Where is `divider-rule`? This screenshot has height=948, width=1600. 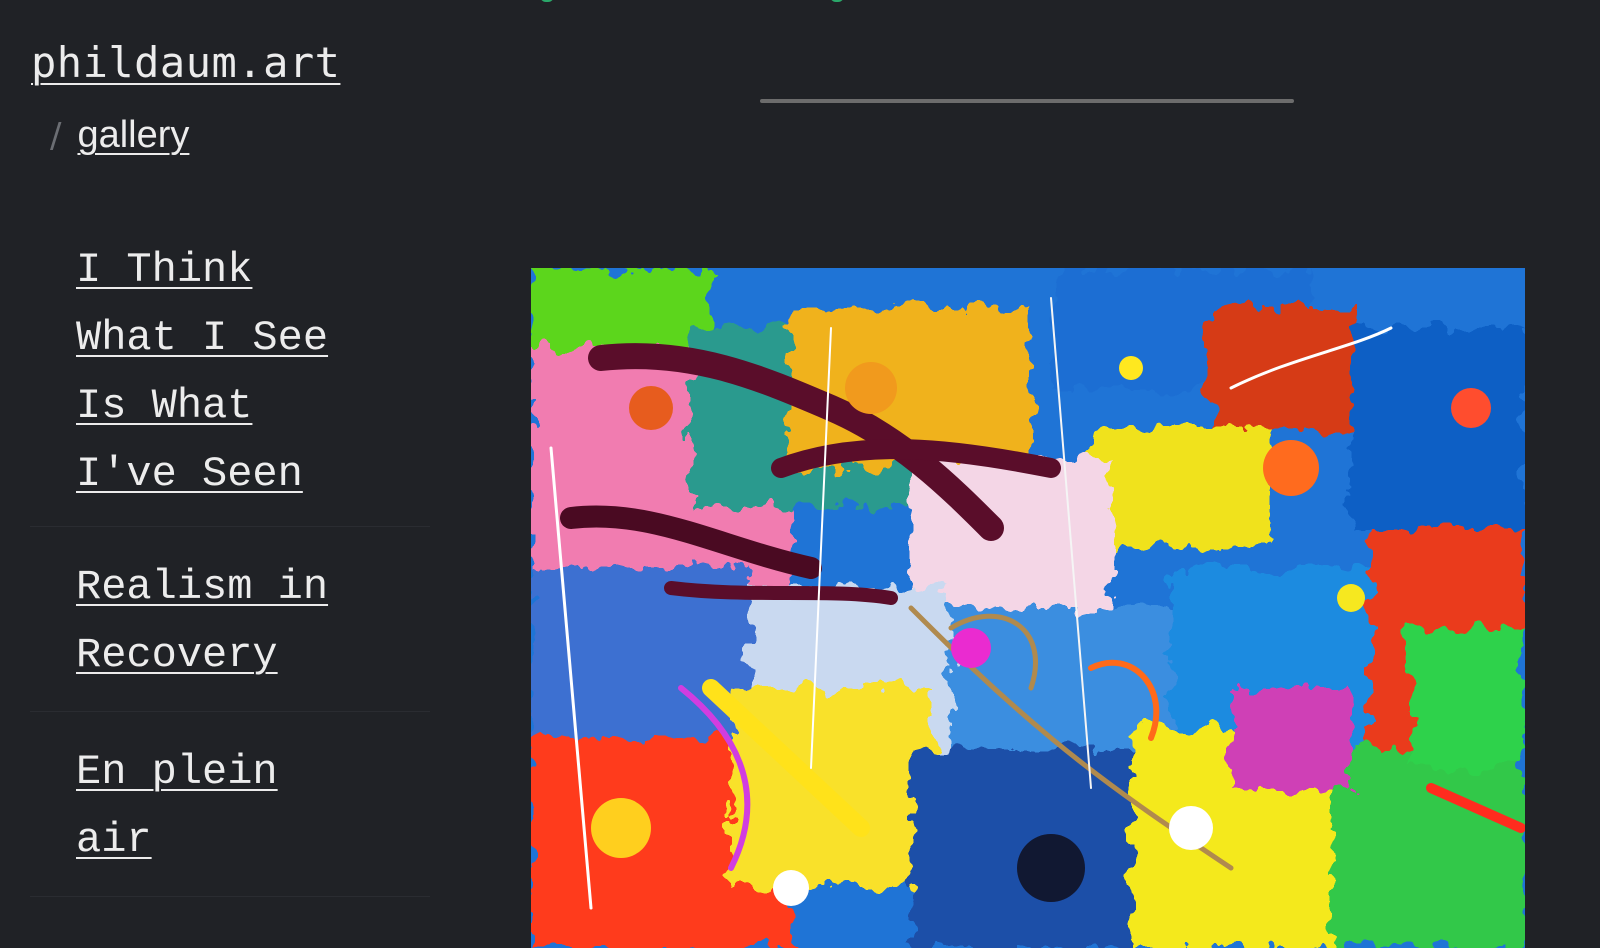
divider-rule is located at coordinates (1027, 101).